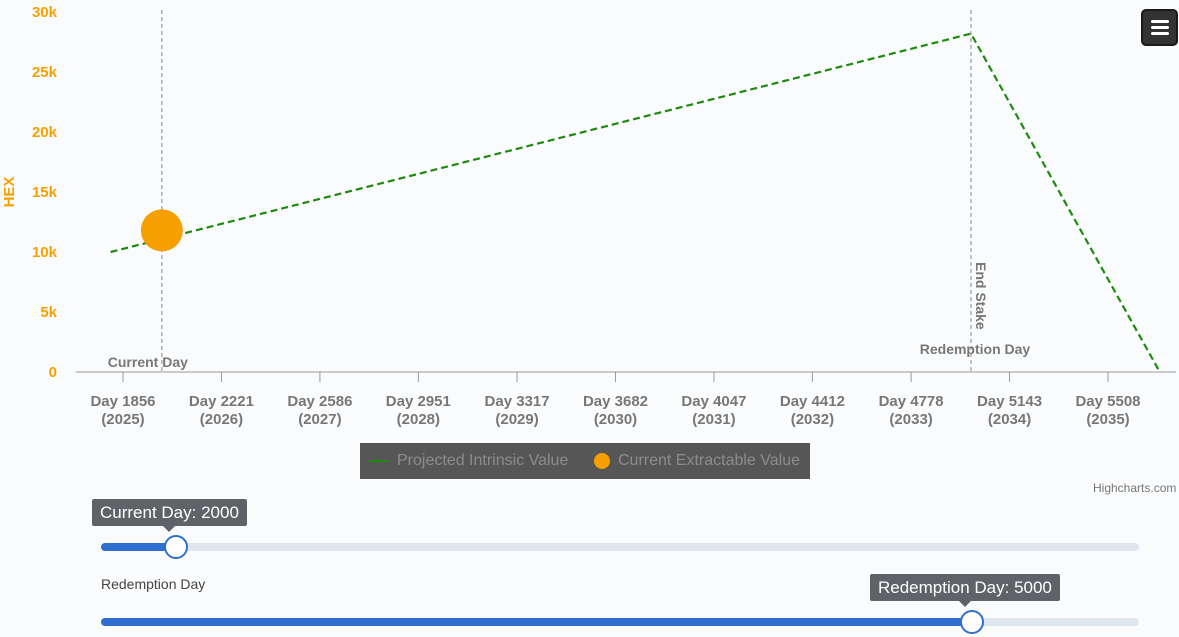 The width and height of the screenshot is (1179, 637). Describe the element at coordinates (1107, 401) in the screenshot. I see `x-tick-label: Day 5508` at that location.